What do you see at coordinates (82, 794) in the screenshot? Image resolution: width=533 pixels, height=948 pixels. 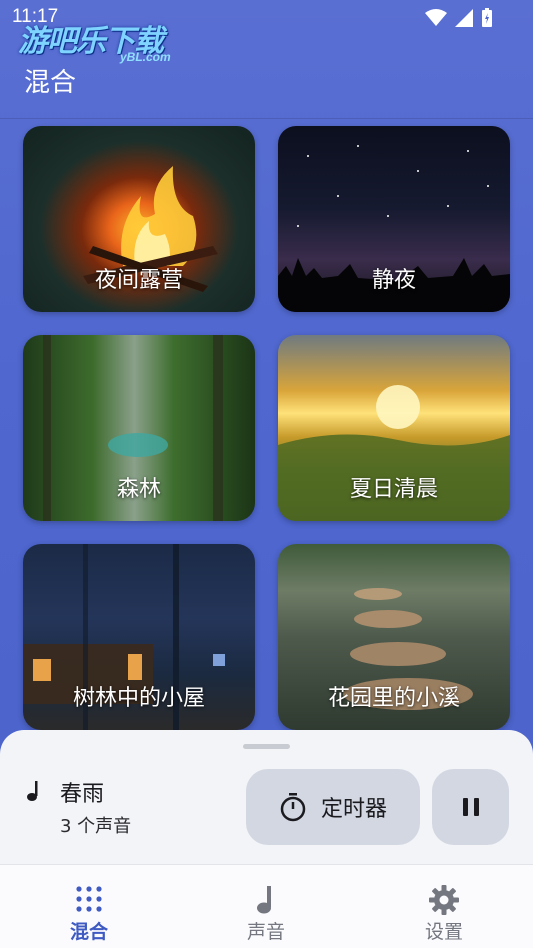 I see `now-playing-title: 春雨` at bounding box center [82, 794].